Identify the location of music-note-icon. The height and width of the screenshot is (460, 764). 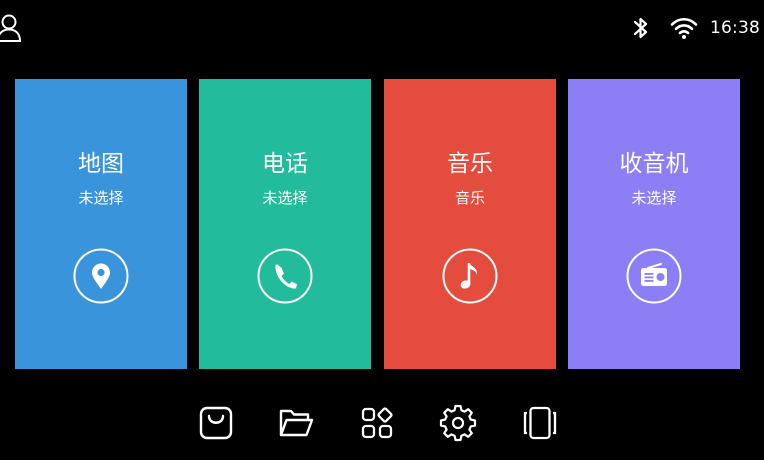
(470, 276).